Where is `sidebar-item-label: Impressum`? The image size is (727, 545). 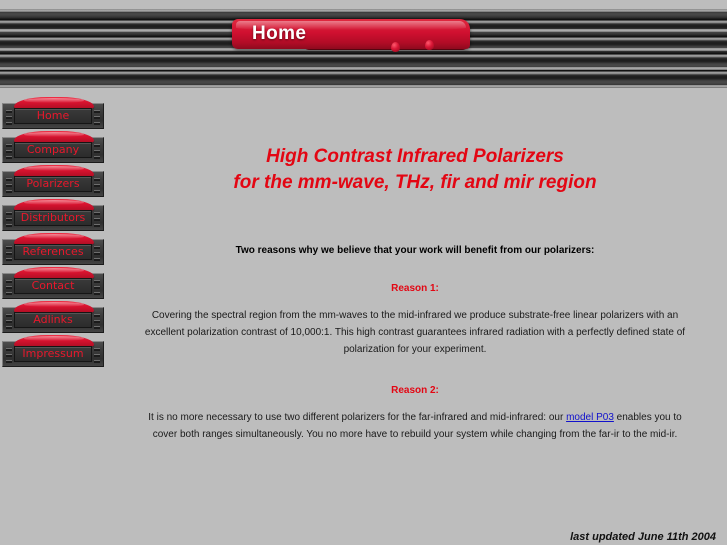
sidebar-item-label: Impressum is located at coordinates (53, 353).